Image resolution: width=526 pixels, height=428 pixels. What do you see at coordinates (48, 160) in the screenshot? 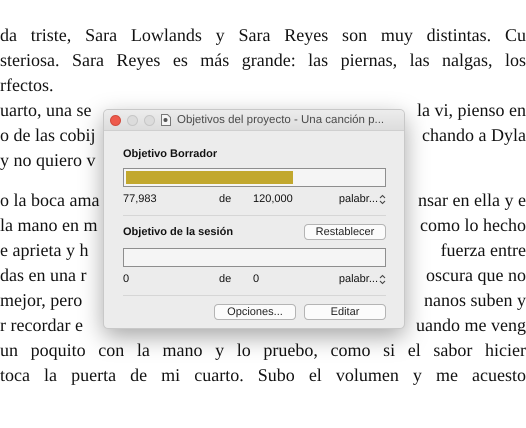
I see `text-line: y no quiero v` at bounding box center [48, 160].